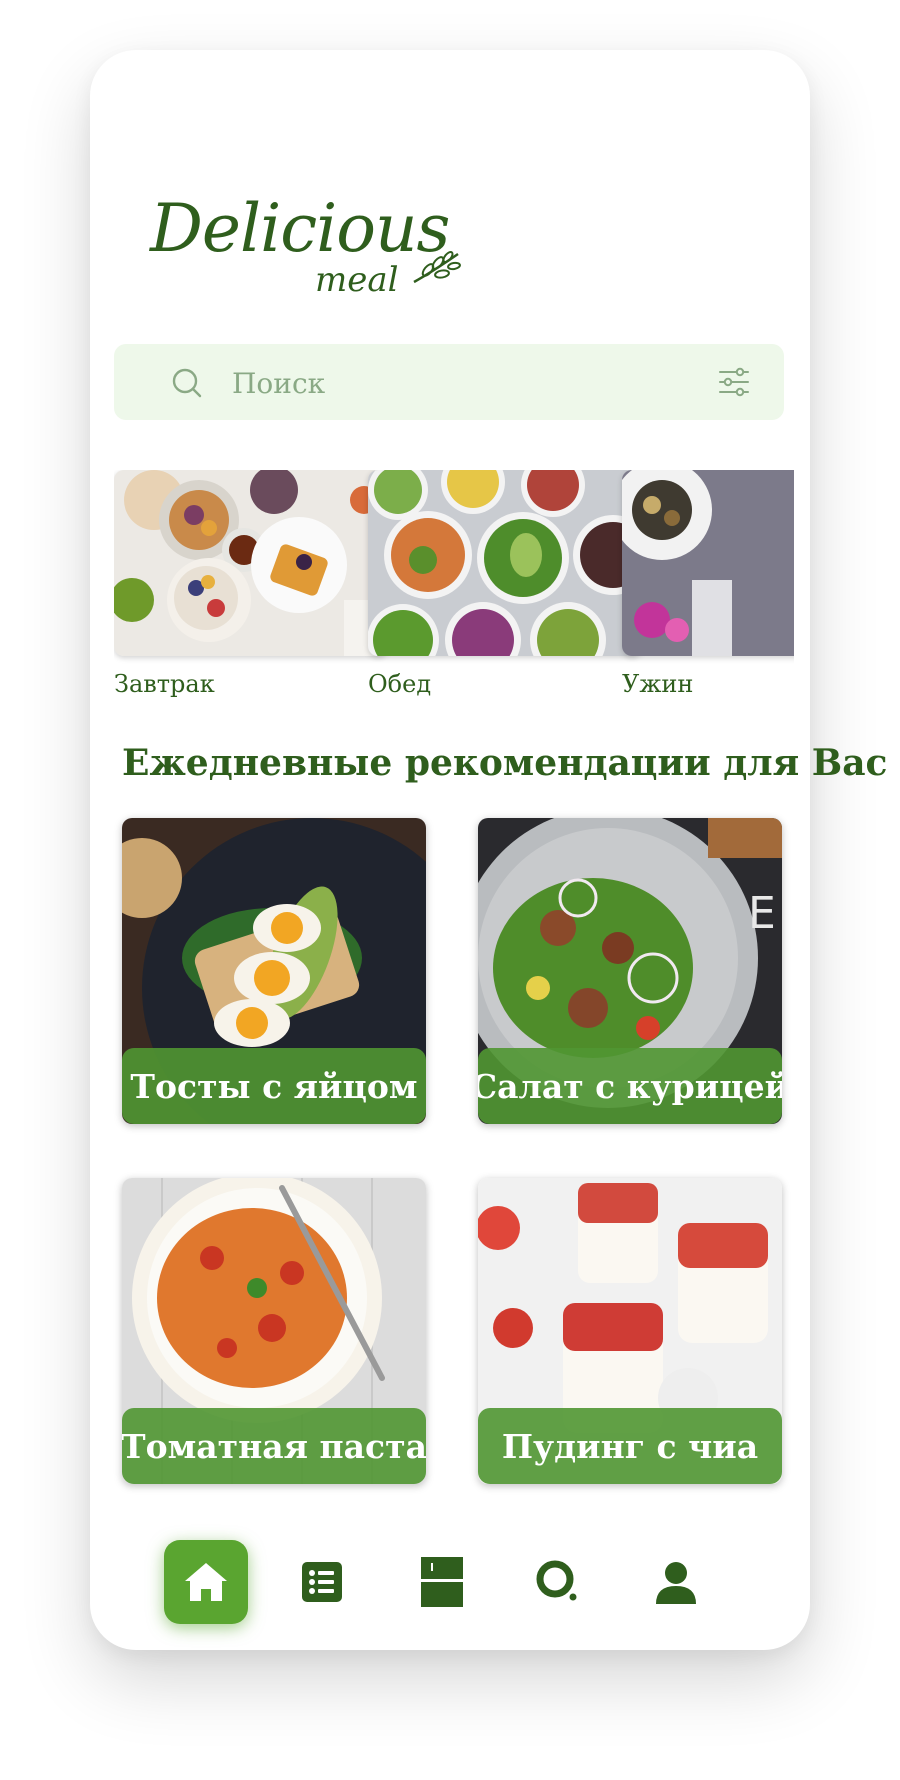 This screenshot has width=900, height=1780. Describe the element at coordinates (658, 684) in the screenshot. I see `category-label: Ужин` at that location.